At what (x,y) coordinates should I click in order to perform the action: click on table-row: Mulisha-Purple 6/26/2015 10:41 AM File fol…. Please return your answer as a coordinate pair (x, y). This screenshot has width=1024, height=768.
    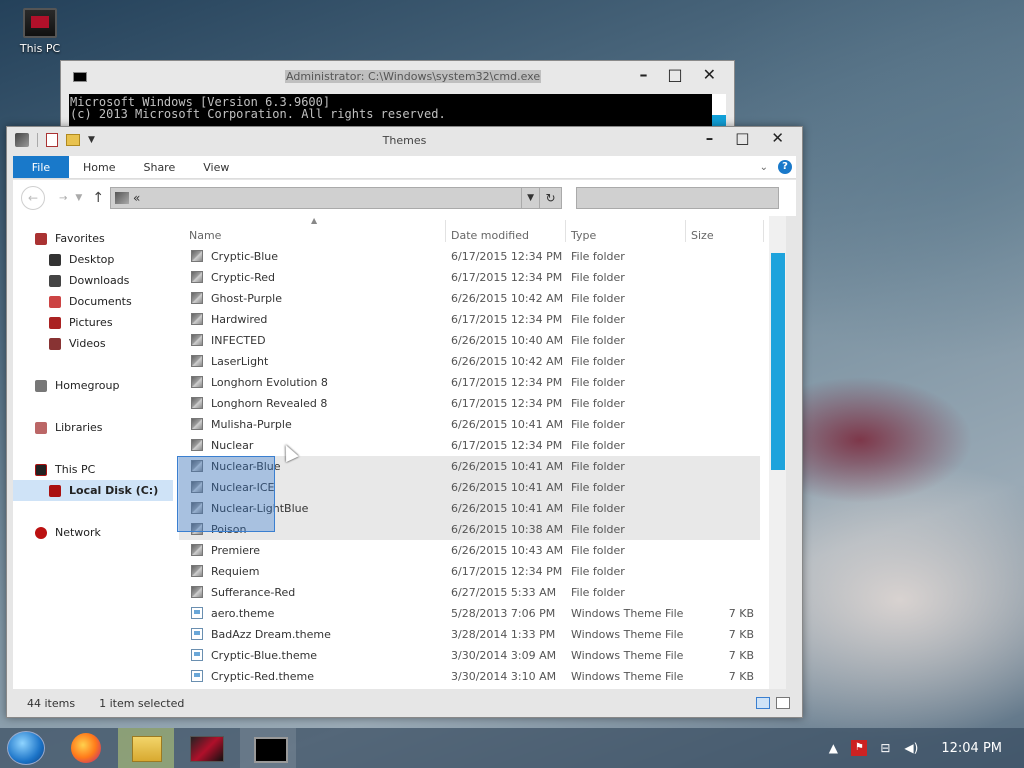
    Looking at the image, I should click on (469, 424).